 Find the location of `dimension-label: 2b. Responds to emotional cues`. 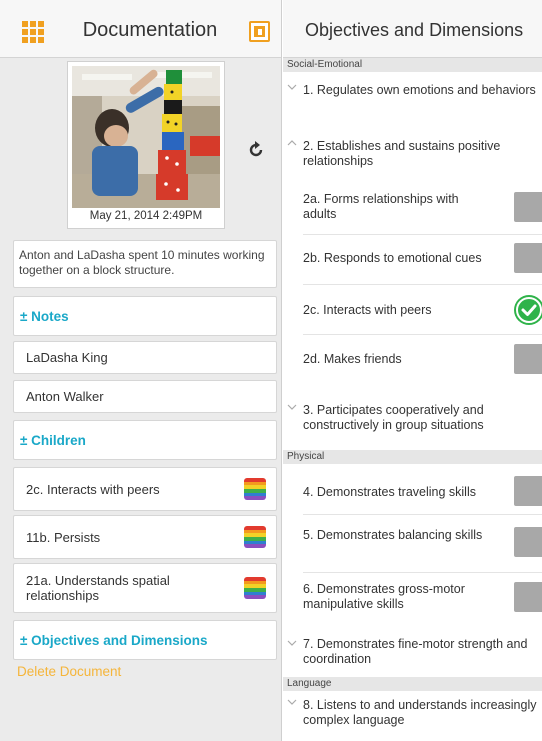

dimension-label: 2b. Responds to emotional cues is located at coordinates (392, 258).